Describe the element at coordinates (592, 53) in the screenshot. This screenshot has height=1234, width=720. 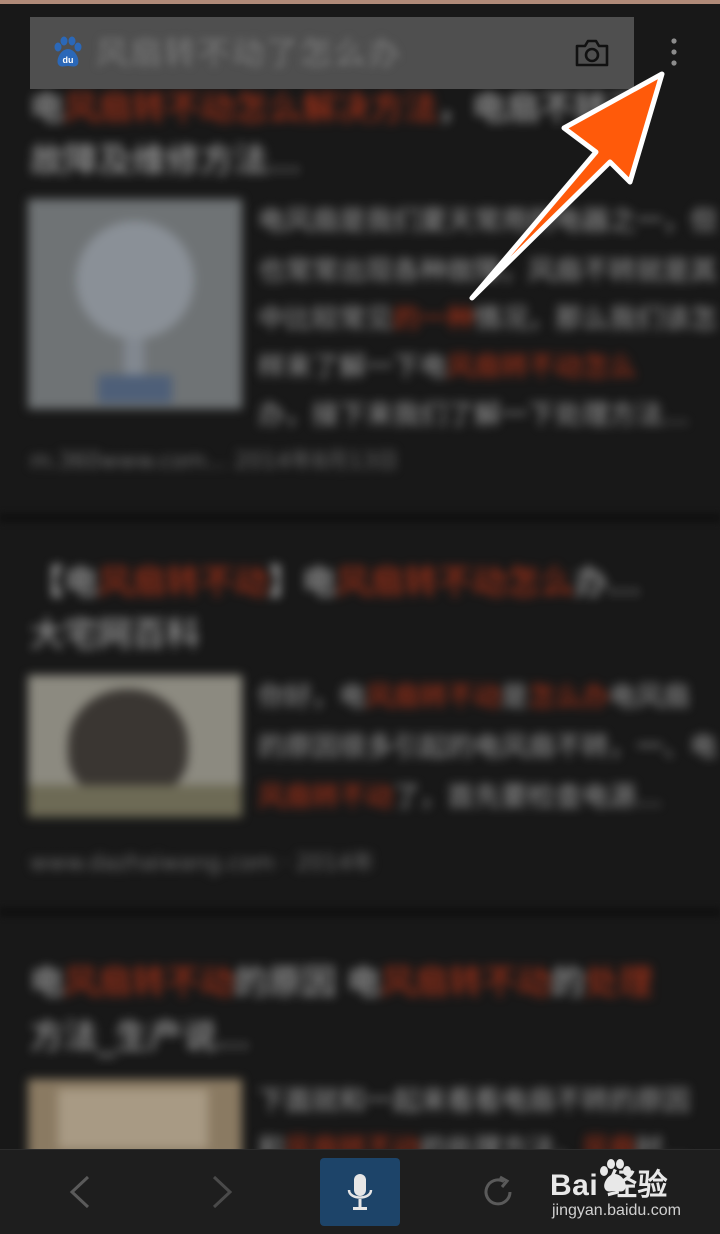
I see `camera-icon` at that location.